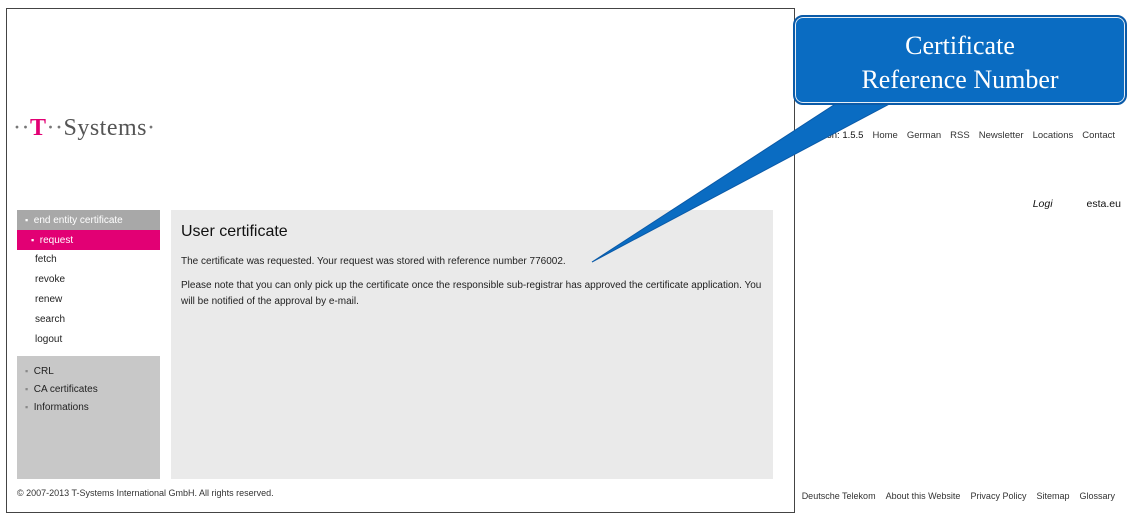 The width and height of the screenshot is (1133, 521). Describe the element at coordinates (88, 240) in the screenshot. I see `sidebar-item-request: ▪ request` at that location.